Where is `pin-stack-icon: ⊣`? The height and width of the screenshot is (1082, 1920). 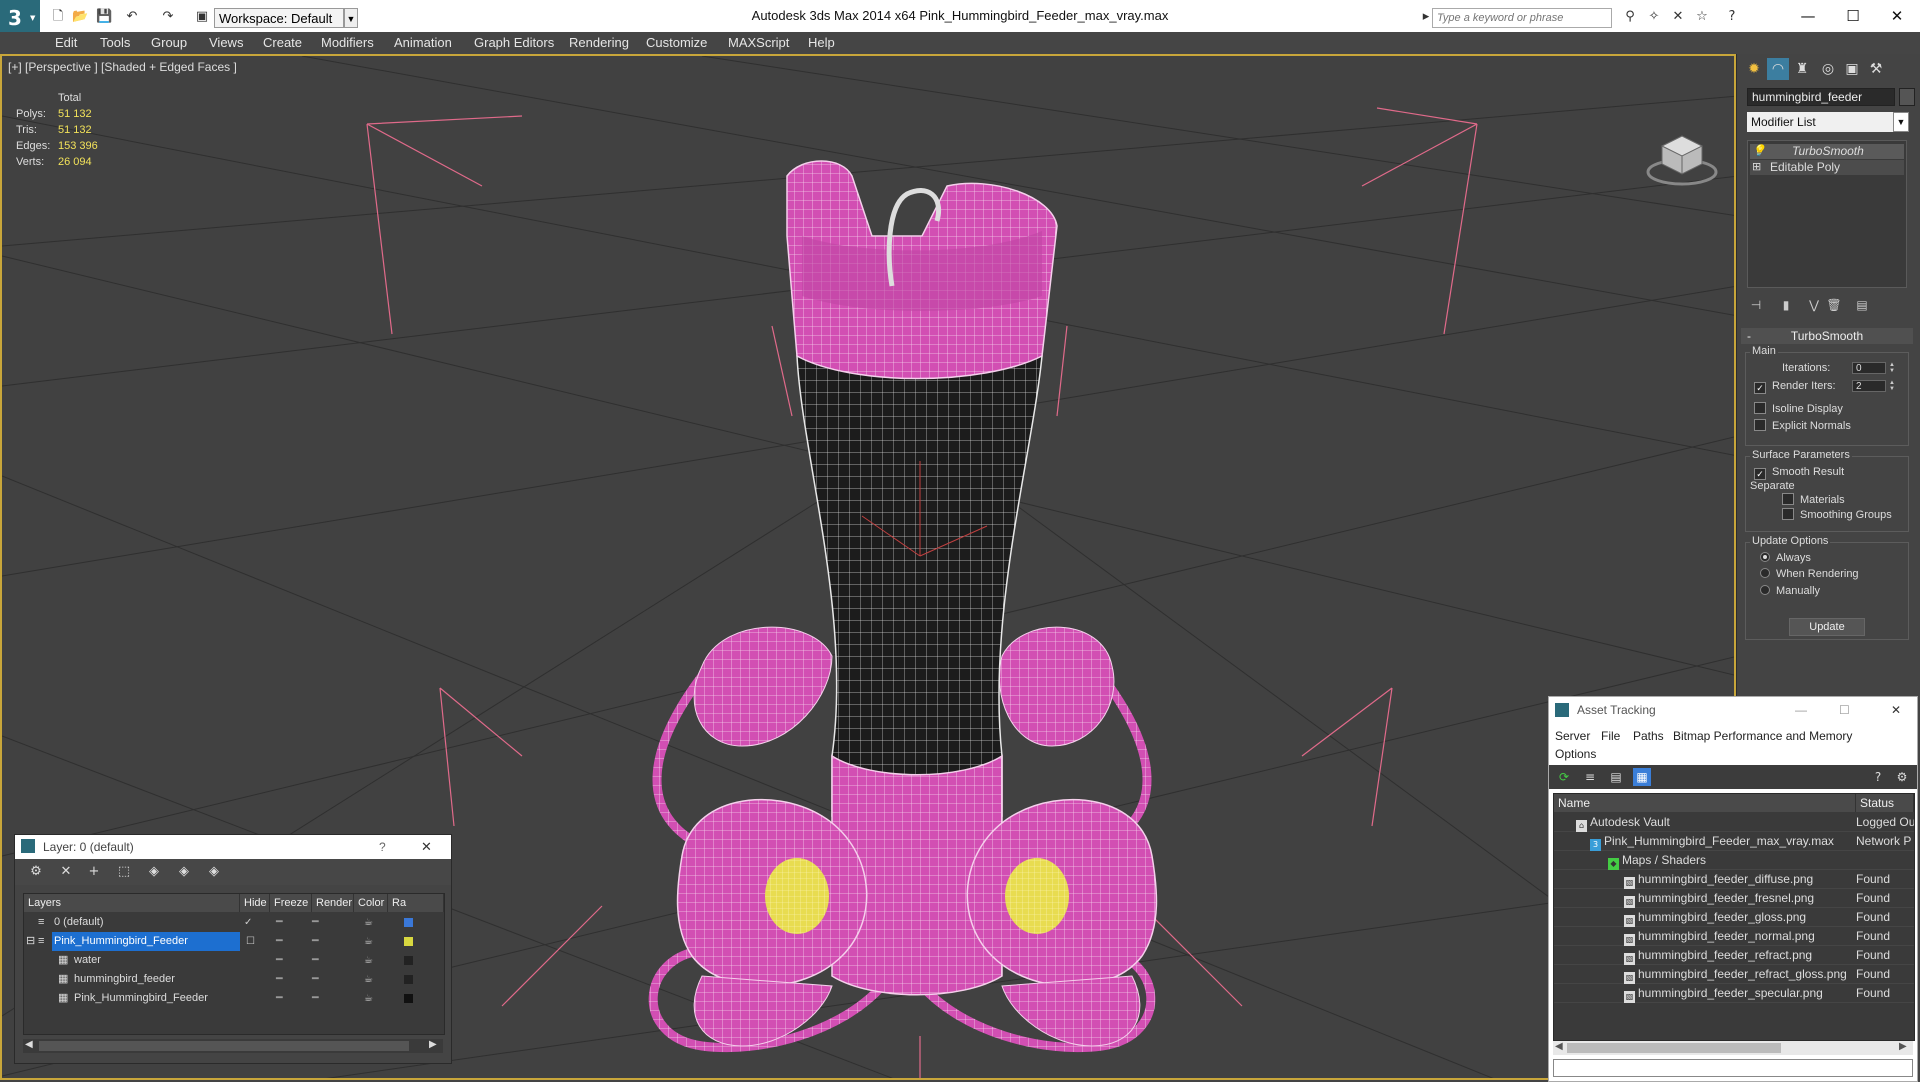 pin-stack-icon: ⊣ is located at coordinates (1756, 305).